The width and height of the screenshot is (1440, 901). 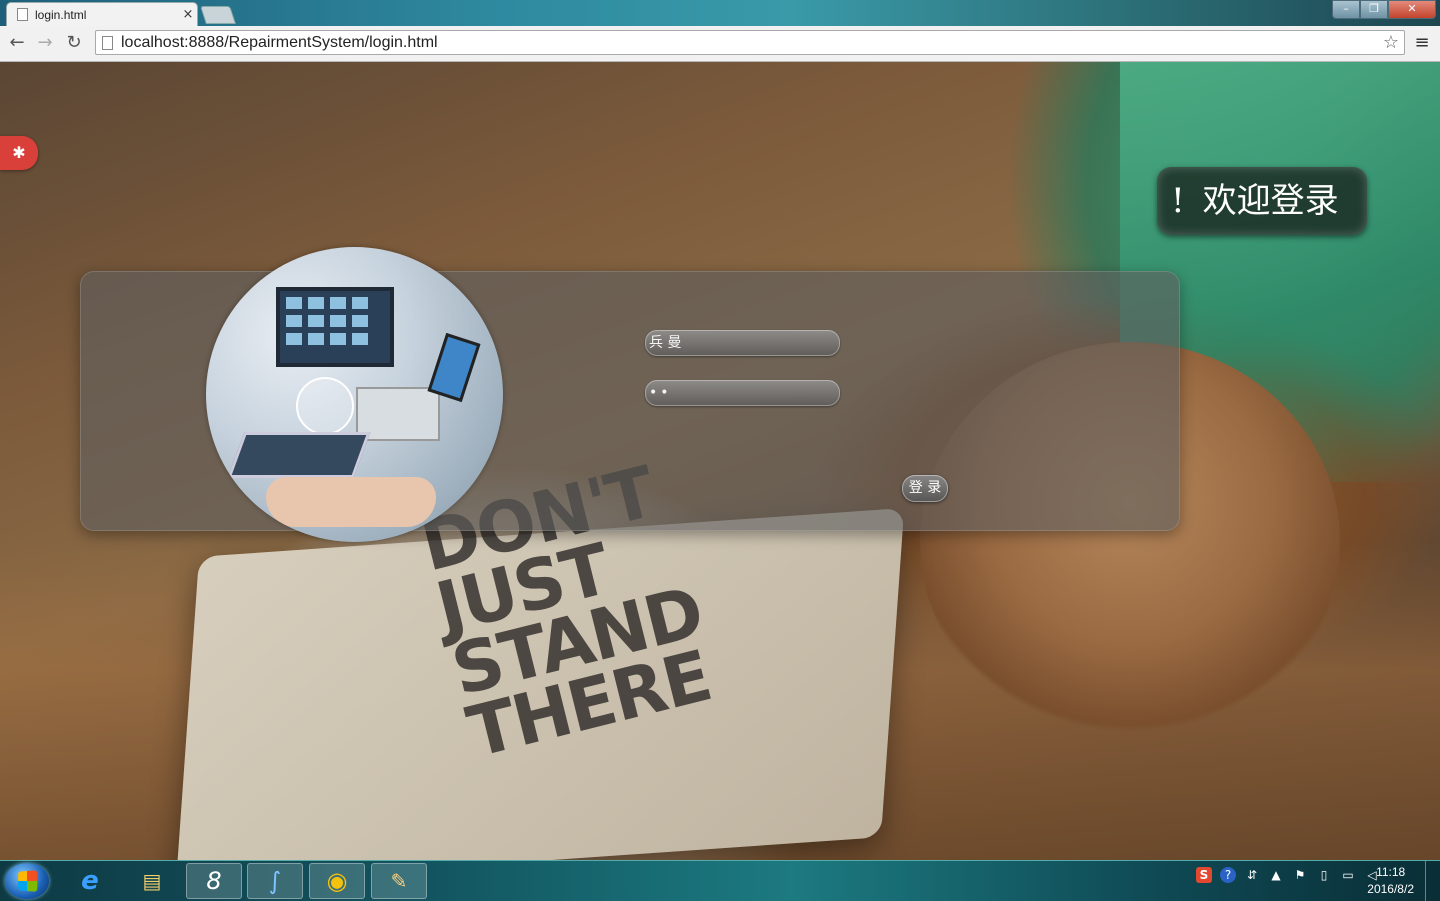 I want to click on reload-icon: ↻, so click(x=74, y=43).